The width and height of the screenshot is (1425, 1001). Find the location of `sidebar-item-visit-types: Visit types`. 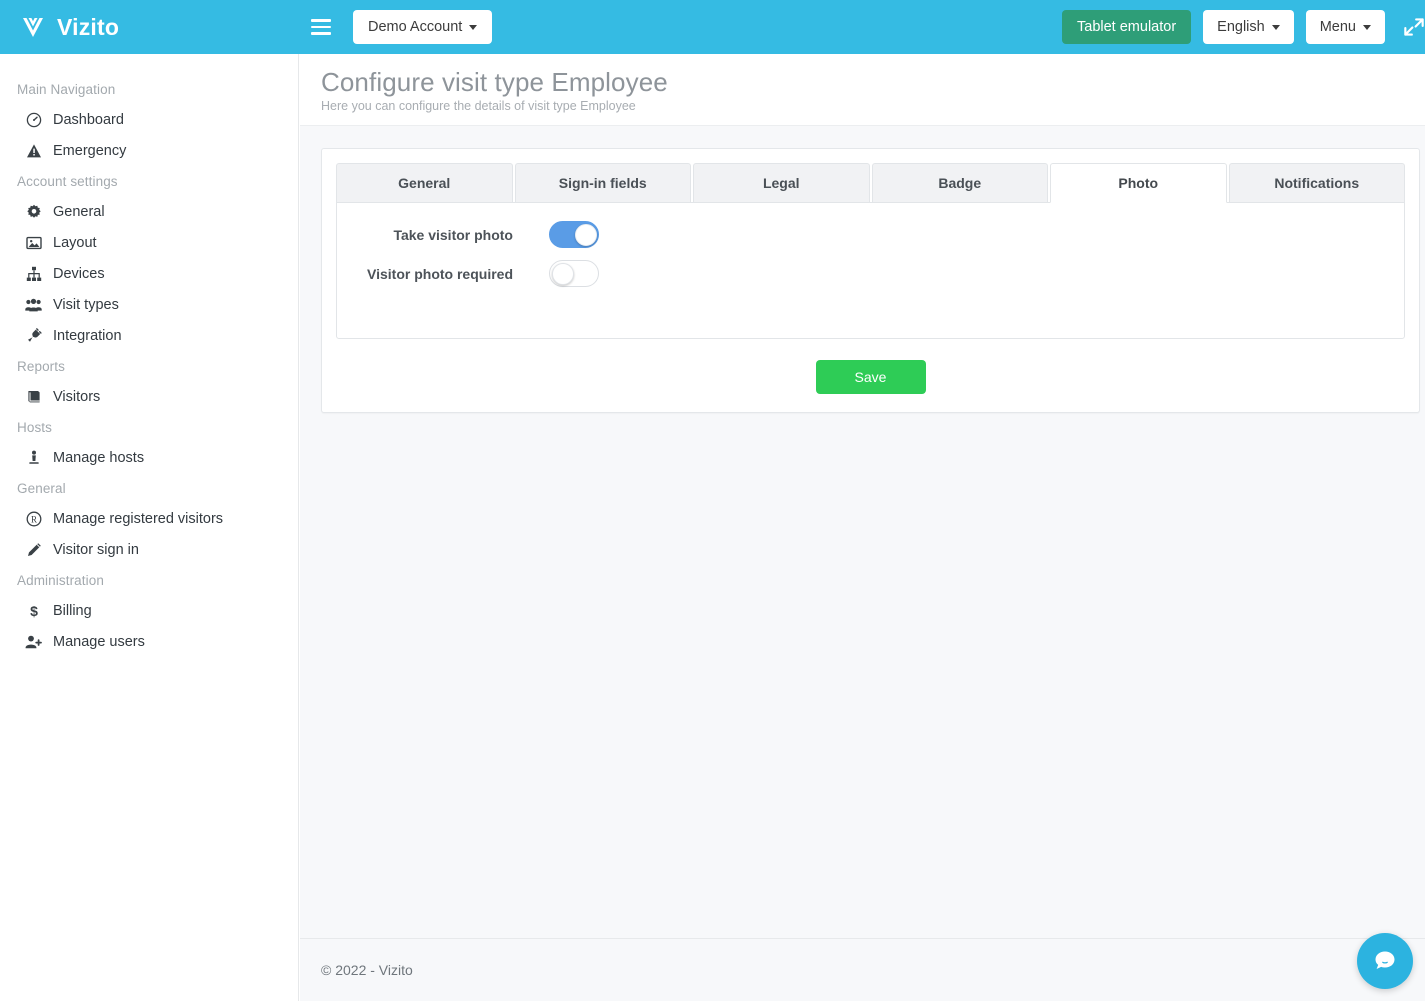

sidebar-item-visit-types: Visit types is located at coordinates (149, 304).